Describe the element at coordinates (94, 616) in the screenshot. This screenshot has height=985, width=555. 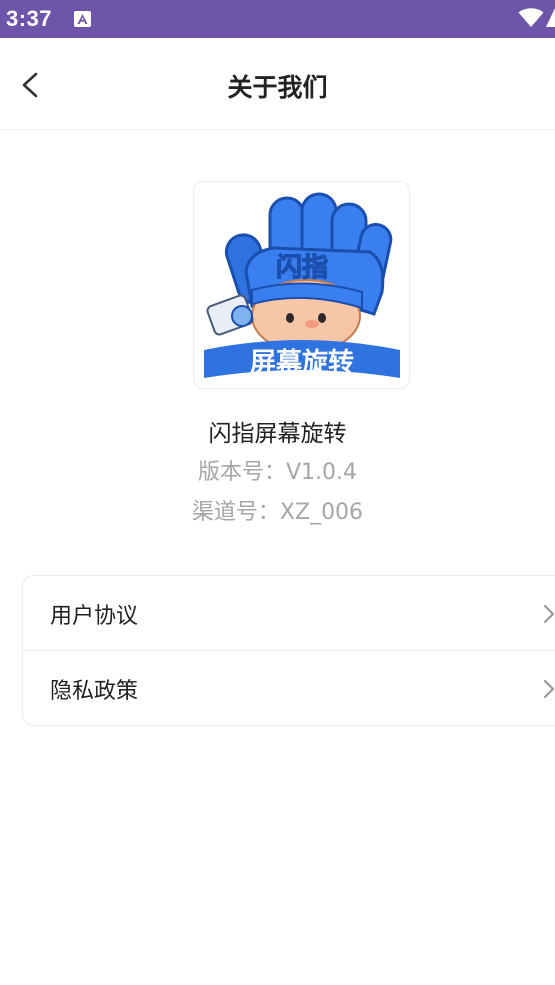
I see `menu-item-label: 用户协议` at that location.